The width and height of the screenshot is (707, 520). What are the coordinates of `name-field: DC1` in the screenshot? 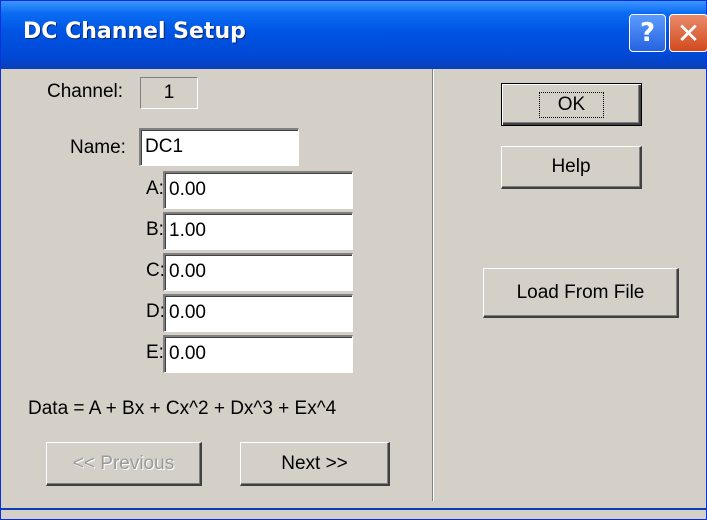 It's located at (219, 147).